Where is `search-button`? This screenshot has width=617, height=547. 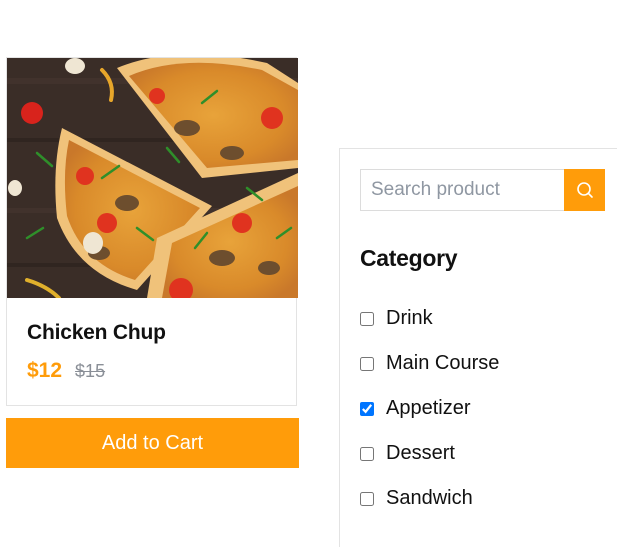 search-button is located at coordinates (584, 190).